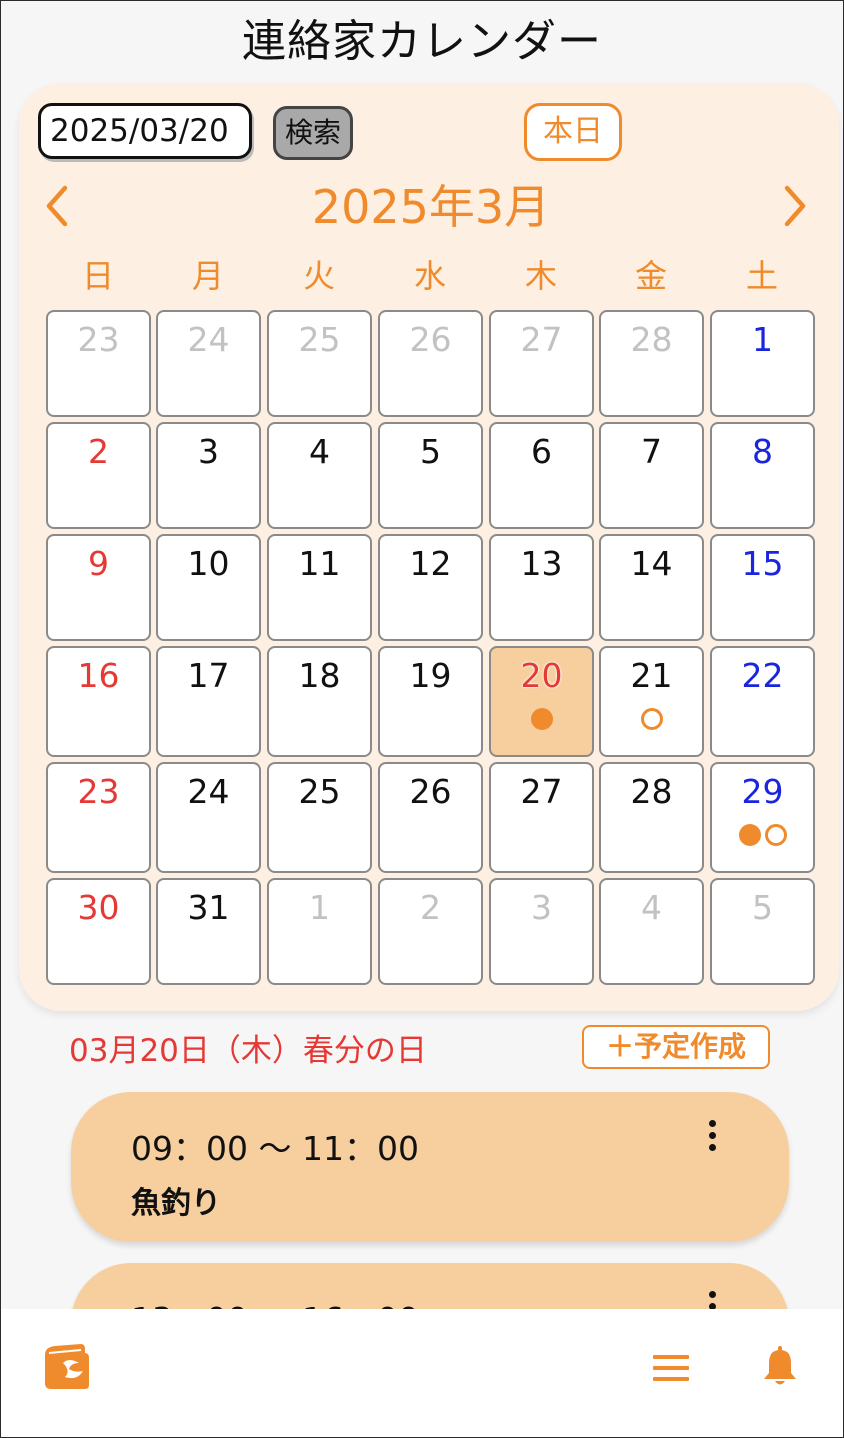 This screenshot has width=844, height=1438. I want to click on weekday-fri: 金, so click(650, 276).